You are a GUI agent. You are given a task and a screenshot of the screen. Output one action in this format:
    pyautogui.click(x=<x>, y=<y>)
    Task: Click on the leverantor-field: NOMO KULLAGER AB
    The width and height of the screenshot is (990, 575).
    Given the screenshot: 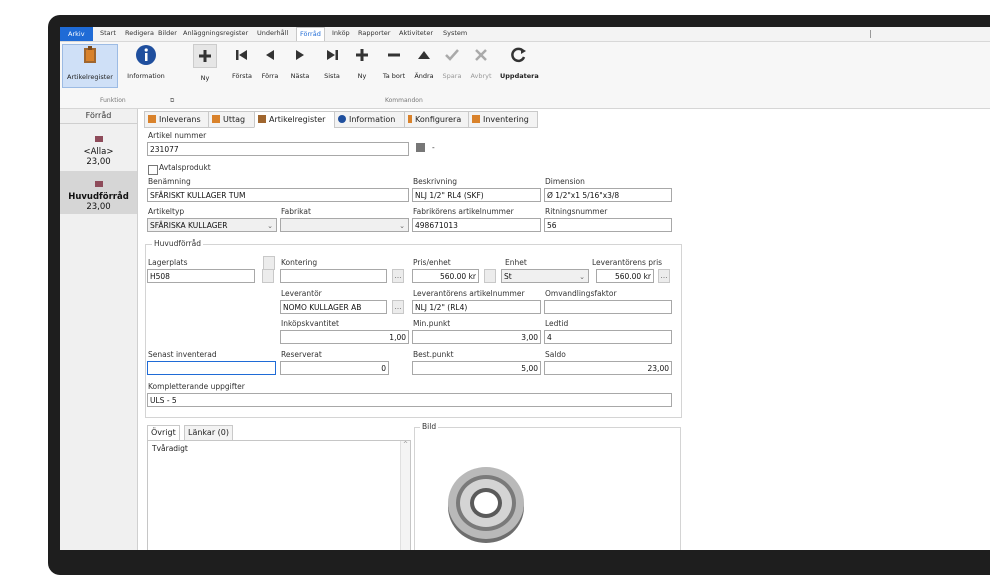 What is the action you would take?
    pyautogui.click(x=333, y=307)
    